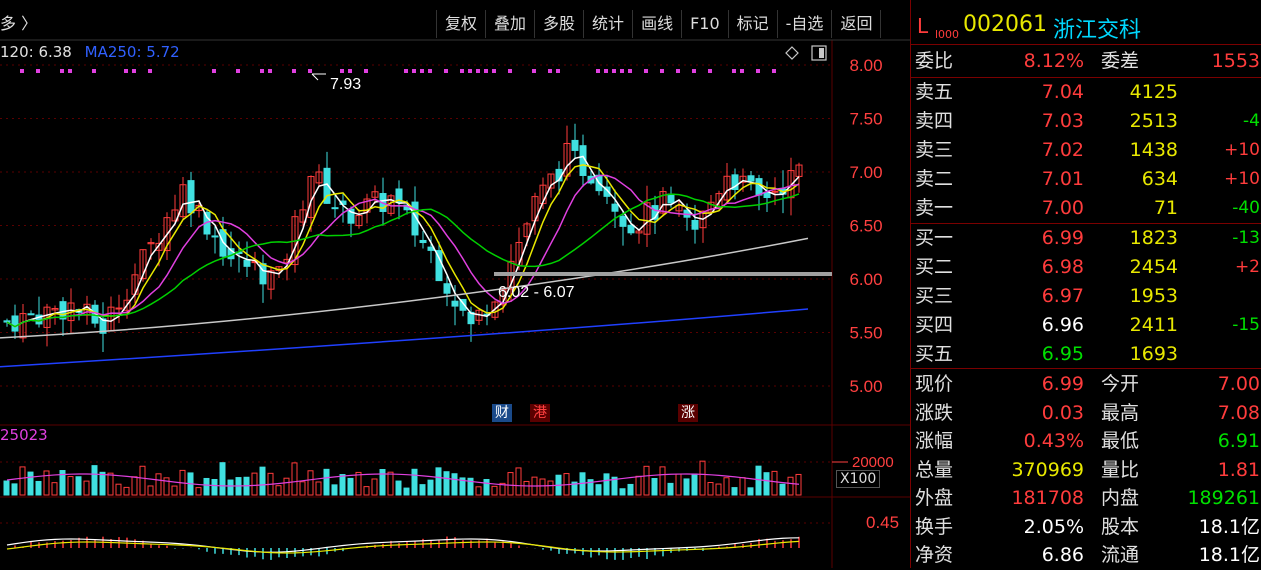 The image size is (1261, 570). I want to click on quote-label: 净资, so click(934, 555).